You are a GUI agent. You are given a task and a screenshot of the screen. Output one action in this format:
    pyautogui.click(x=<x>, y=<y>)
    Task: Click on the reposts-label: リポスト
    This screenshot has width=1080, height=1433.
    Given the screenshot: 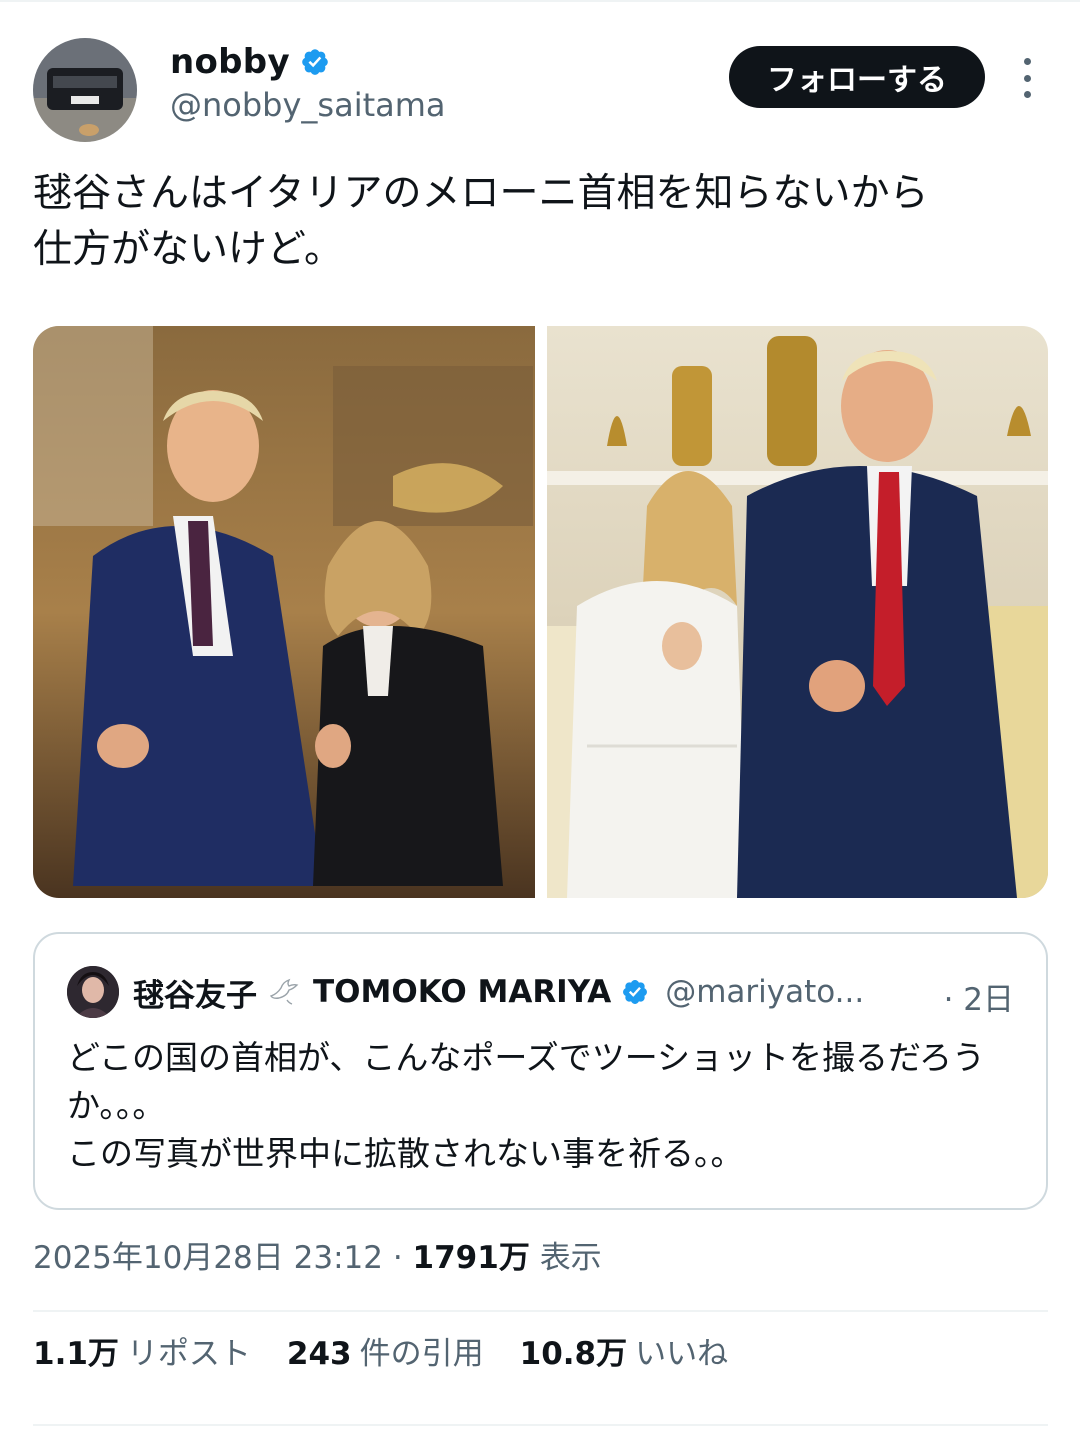 What is the action you would take?
    pyautogui.click(x=188, y=1353)
    